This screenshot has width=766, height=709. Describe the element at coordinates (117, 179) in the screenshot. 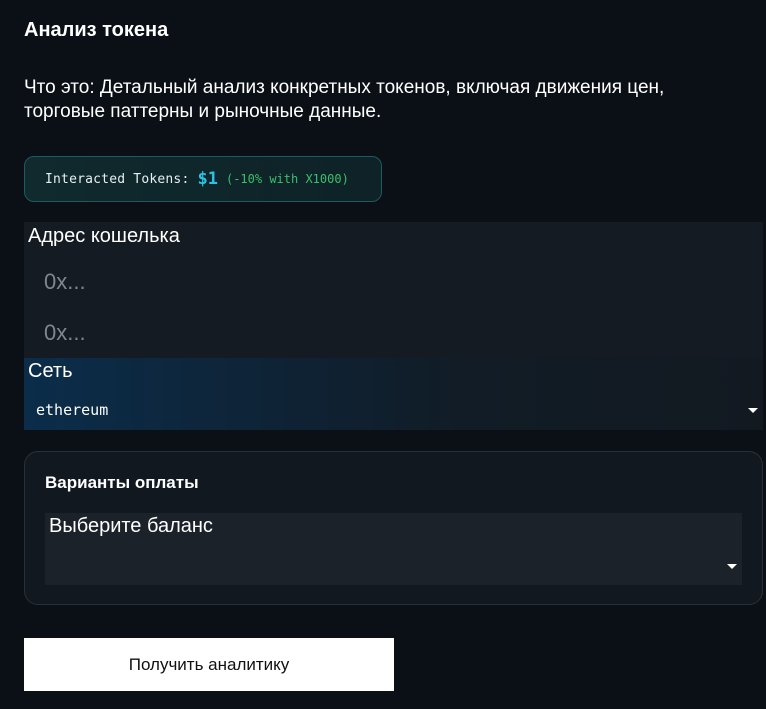

I see `badge-label: Interacted Tokens:` at that location.